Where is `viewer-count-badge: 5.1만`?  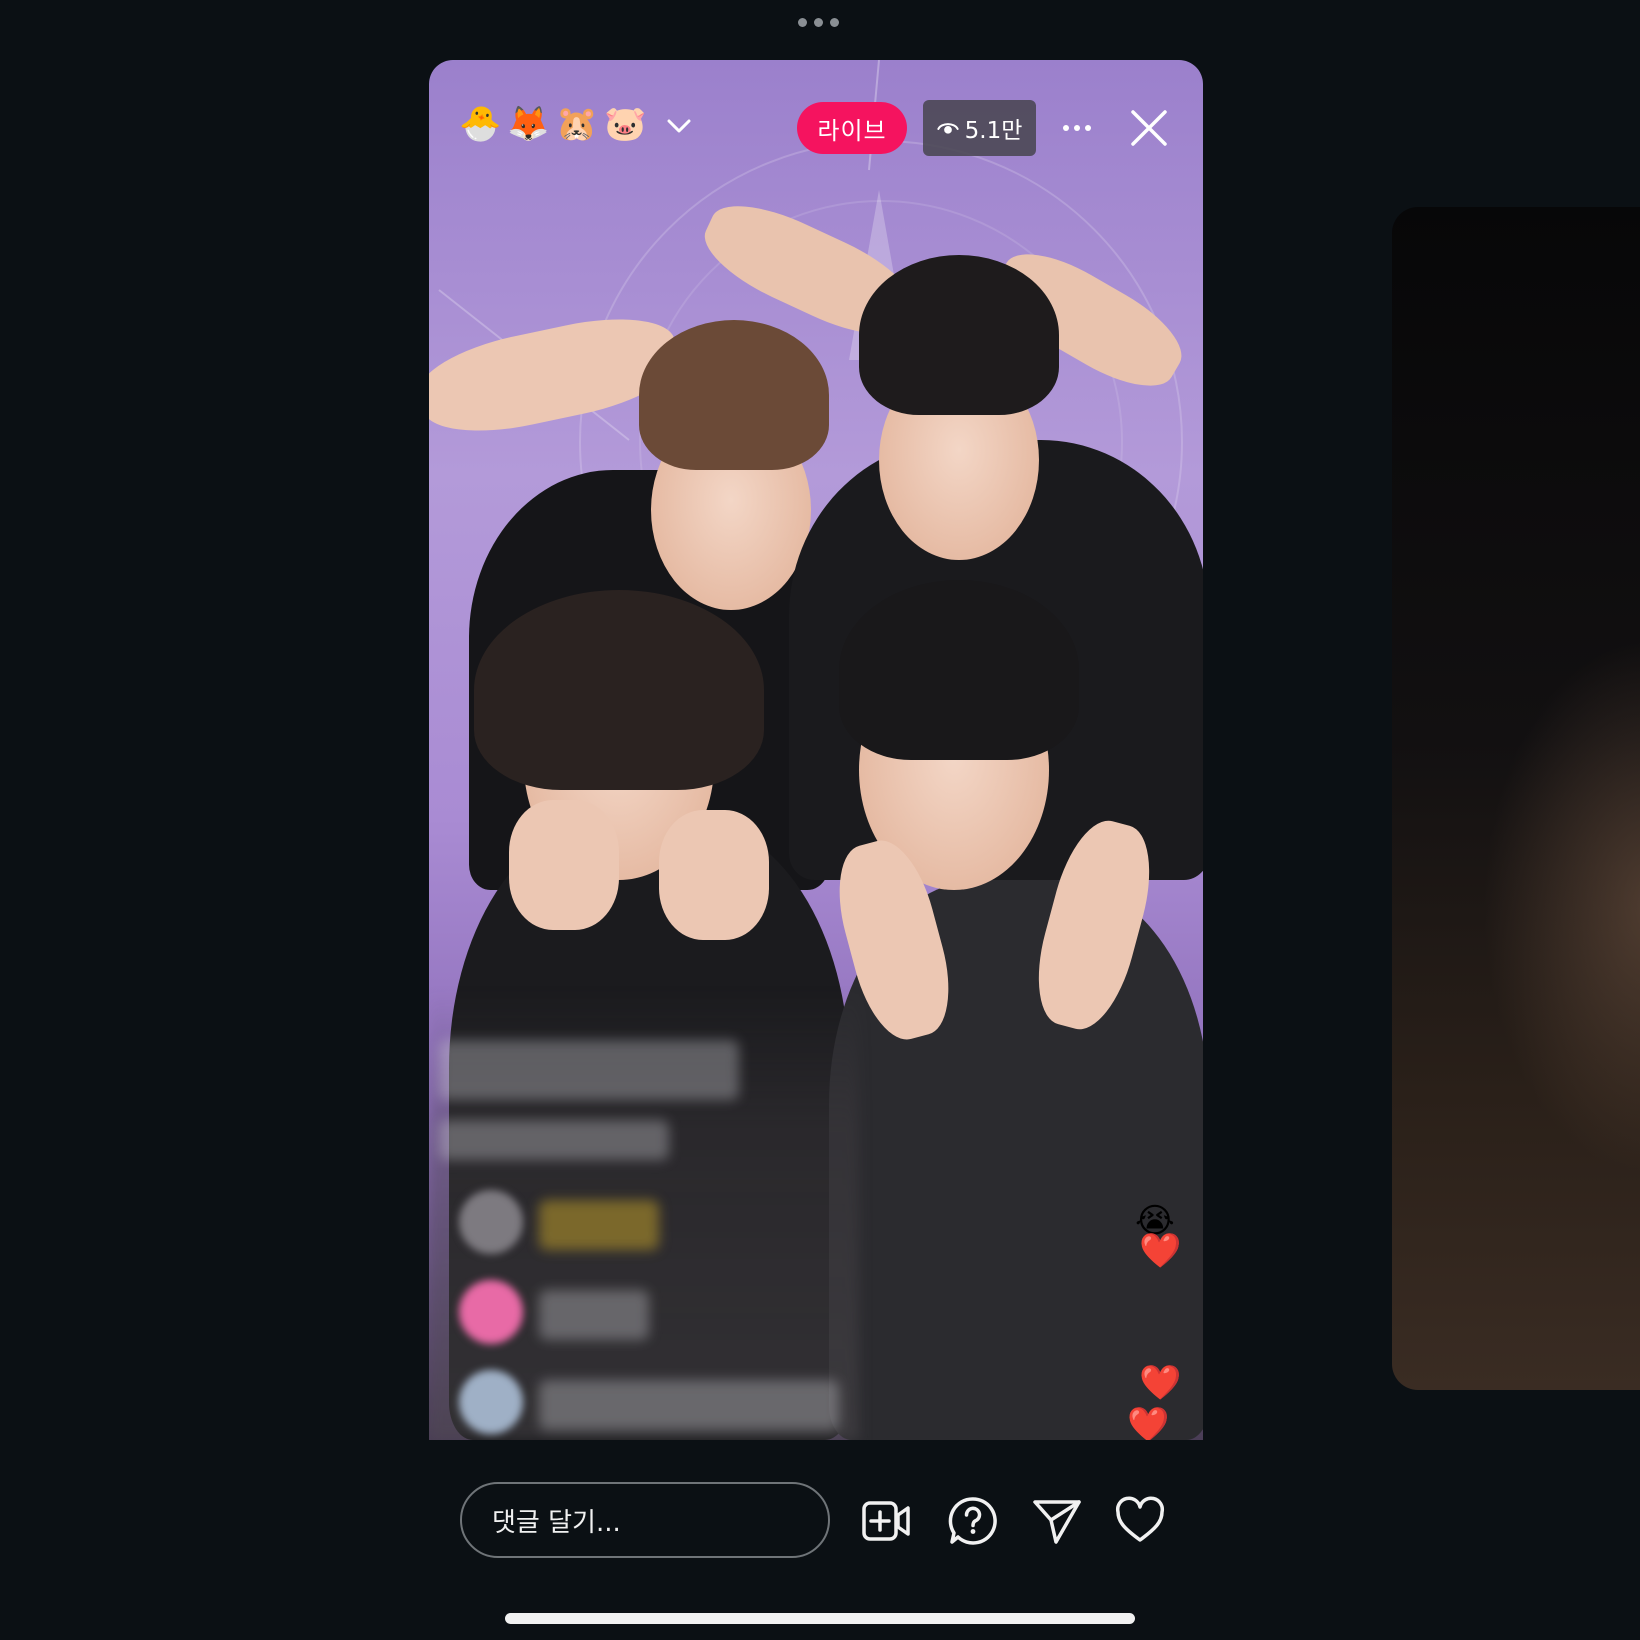
viewer-count-badge: 5.1만 is located at coordinates (979, 128).